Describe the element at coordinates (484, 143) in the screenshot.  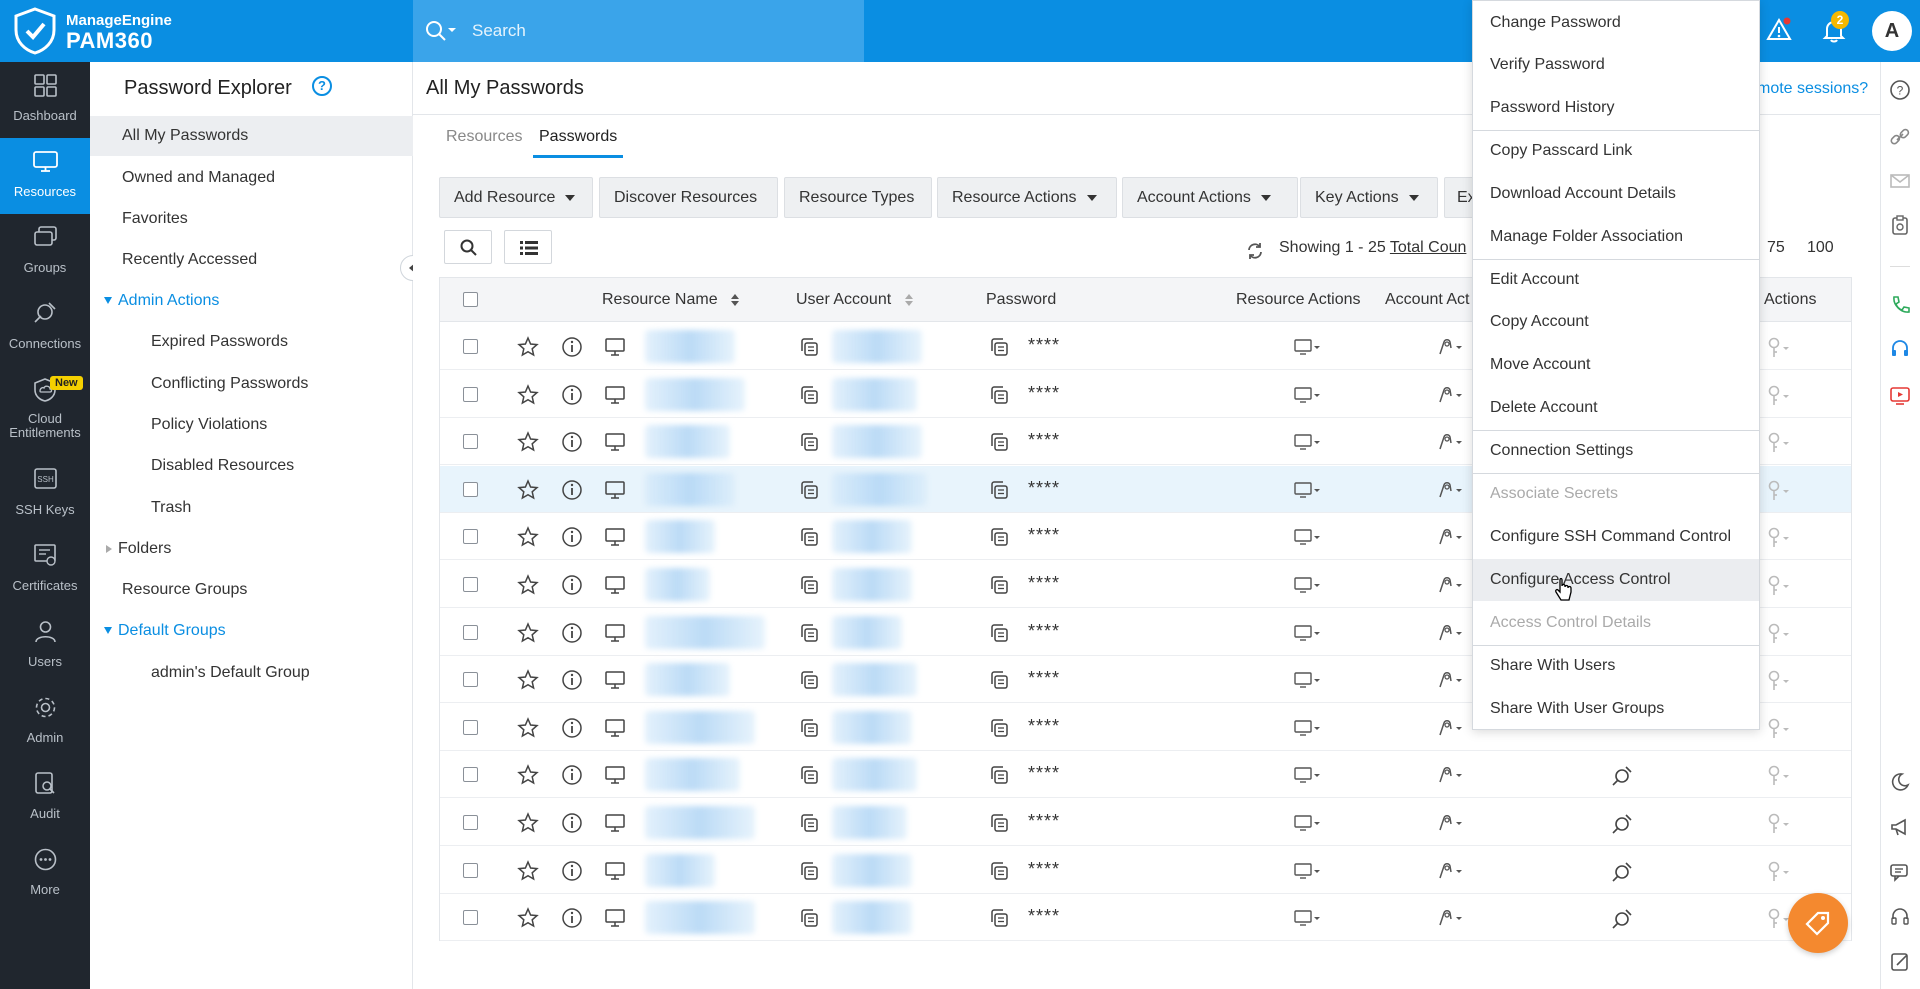
I see `tab-resources: Resources` at that location.